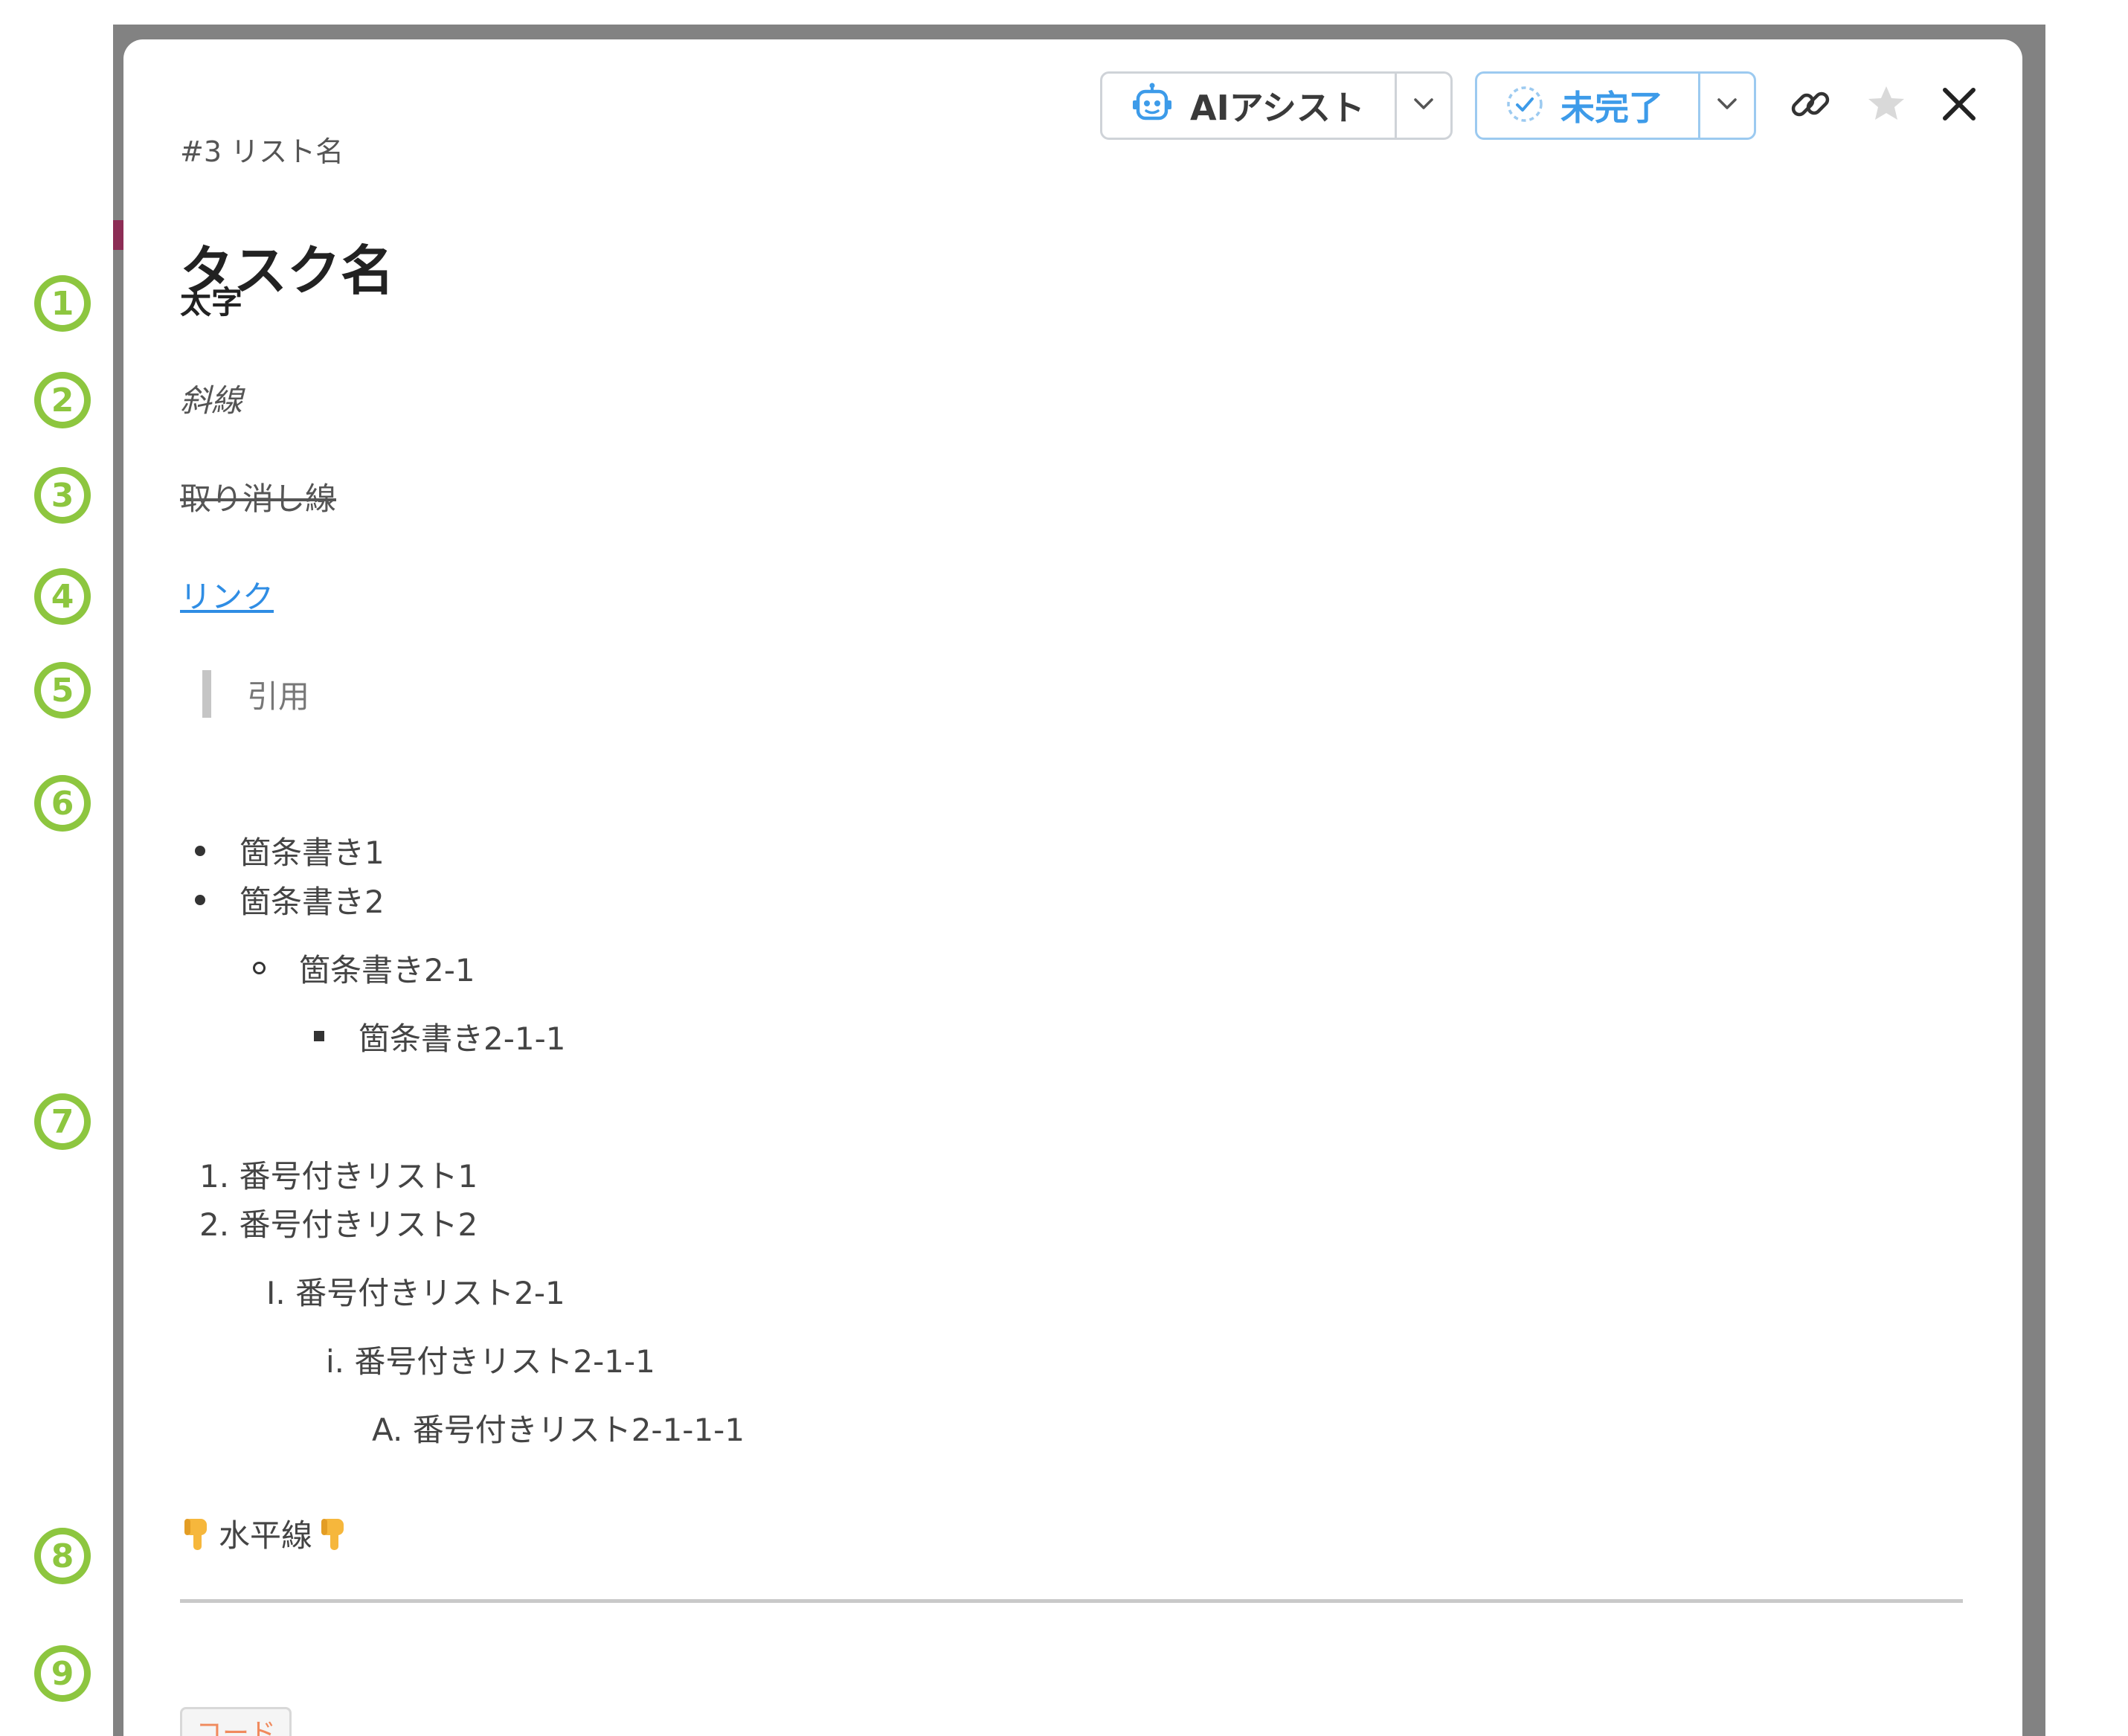  I want to click on list-marker: 1., so click(214, 1176).